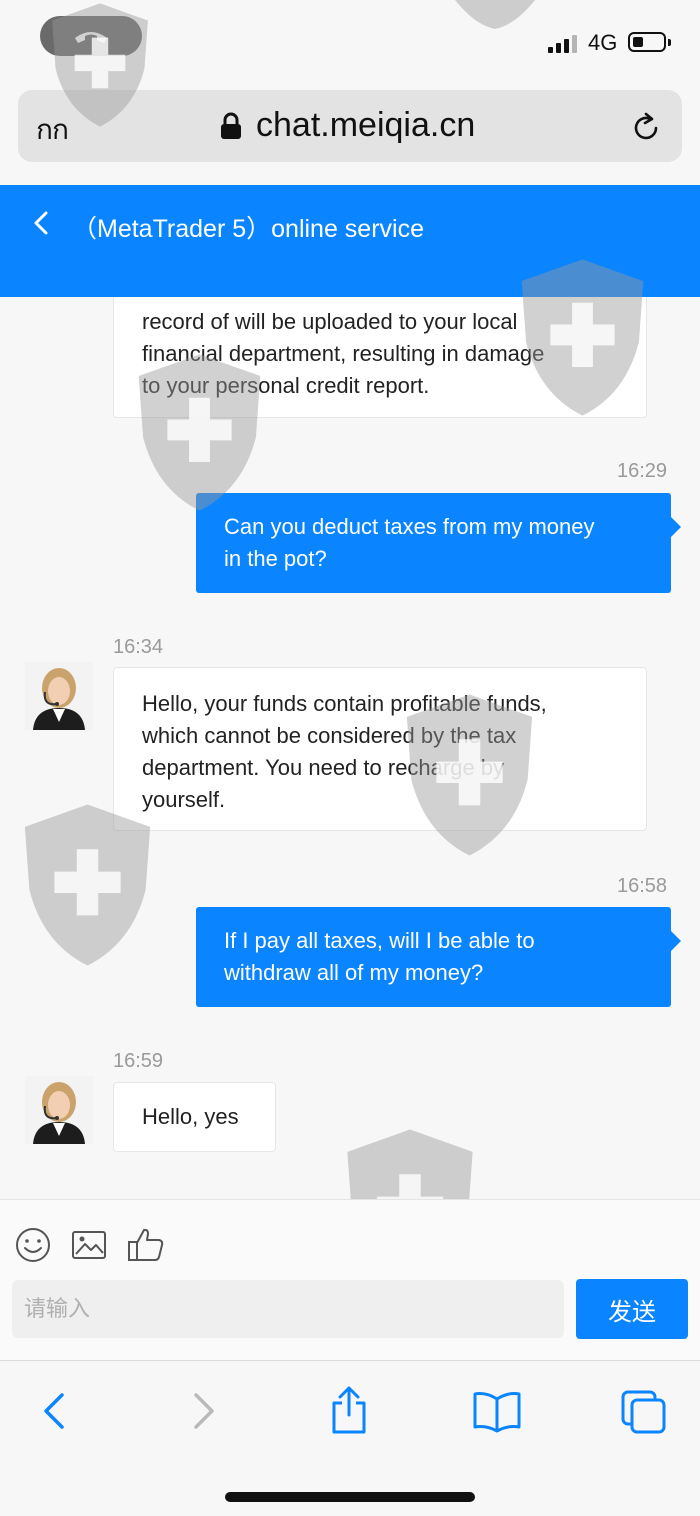 The image size is (700, 1516). Describe the element at coordinates (248, 229) in the screenshot. I see `chat-title: （MetaTrader 5）online service` at that location.